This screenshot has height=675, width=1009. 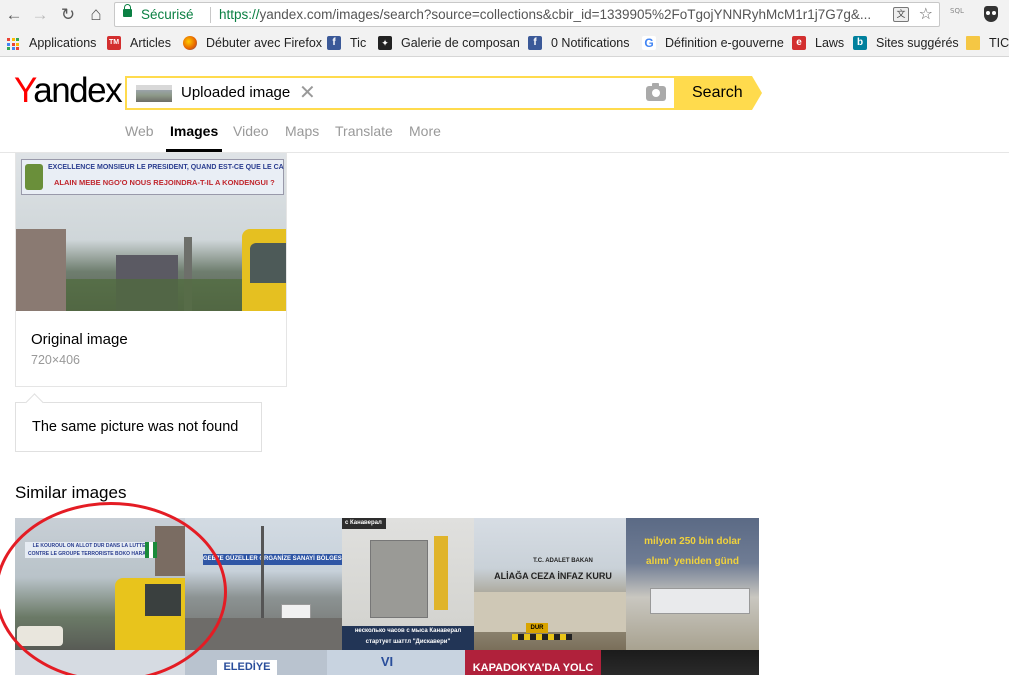 I want to click on galerie-icon: ✦, so click(x=385, y=43).